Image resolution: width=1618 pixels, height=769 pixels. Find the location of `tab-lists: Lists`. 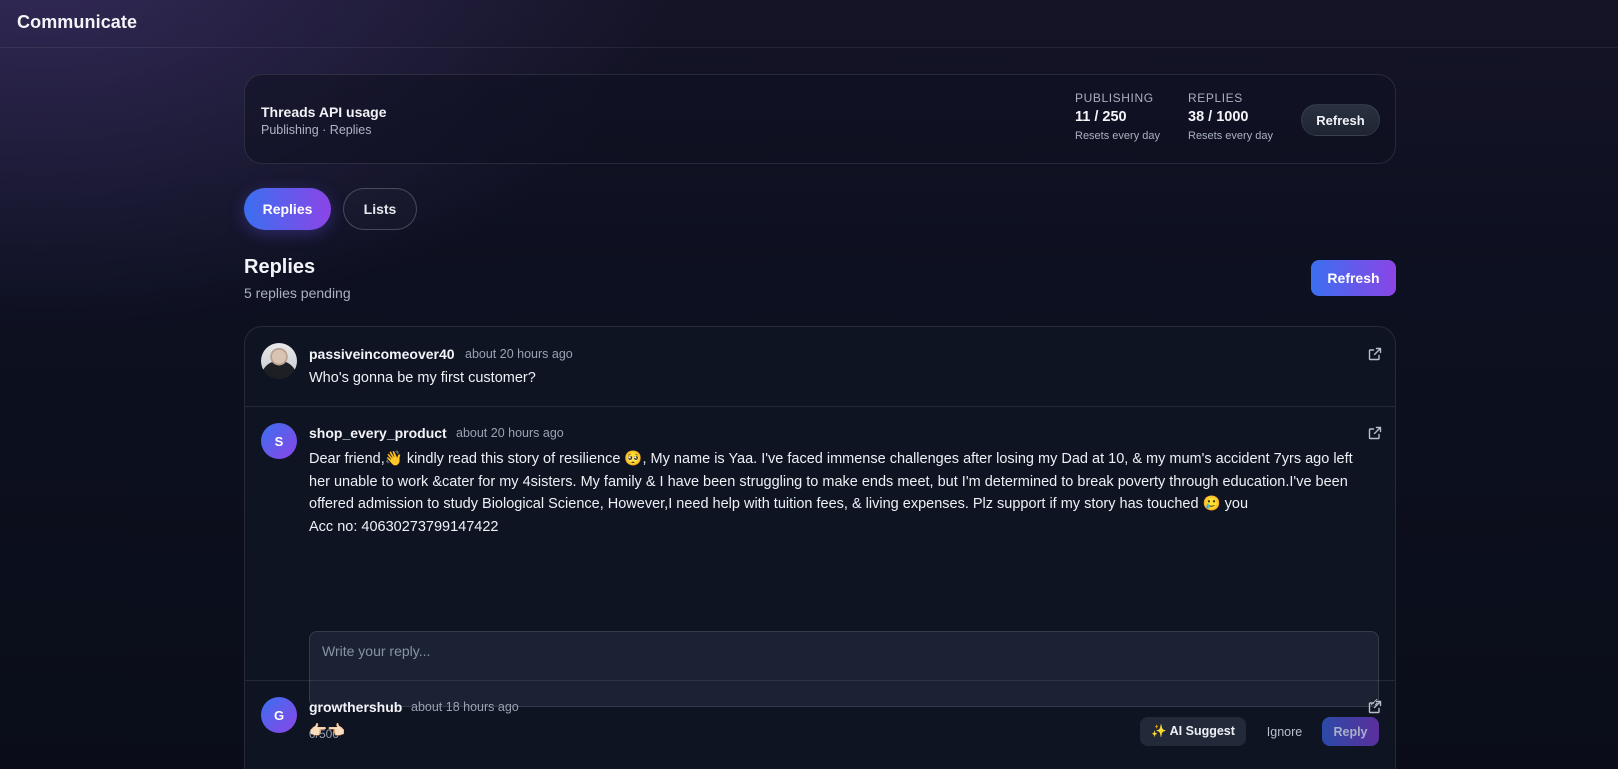

tab-lists: Lists is located at coordinates (380, 209).